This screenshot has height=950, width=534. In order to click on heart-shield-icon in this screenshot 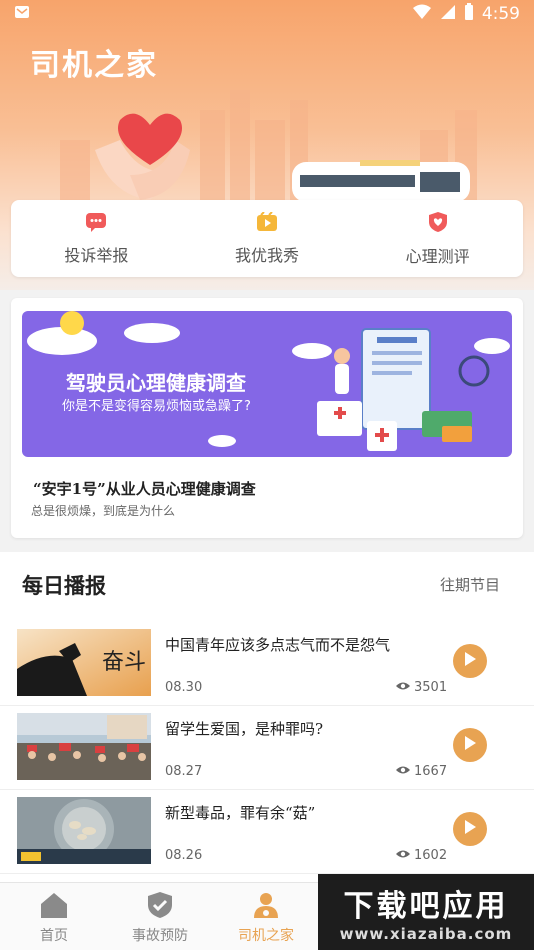, I will do `click(438, 224)`.